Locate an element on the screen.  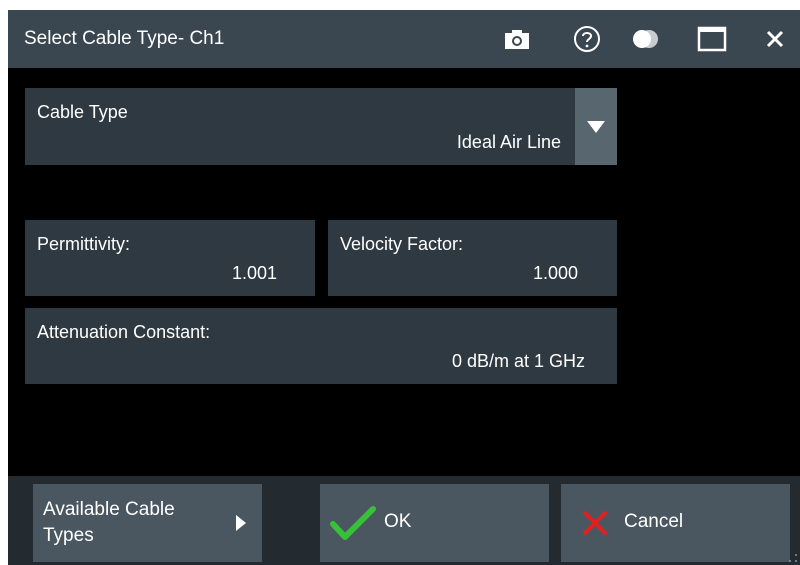
attenuation-constant-label: Attenuation Constant: is located at coordinates (124, 332).